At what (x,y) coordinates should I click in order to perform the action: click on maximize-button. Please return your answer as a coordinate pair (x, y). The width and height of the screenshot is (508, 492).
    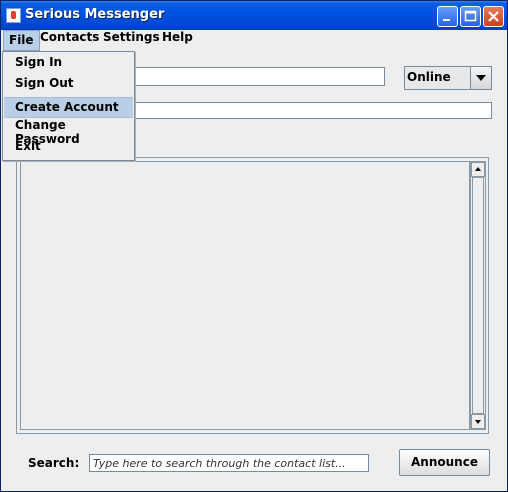
    Looking at the image, I should click on (470, 16).